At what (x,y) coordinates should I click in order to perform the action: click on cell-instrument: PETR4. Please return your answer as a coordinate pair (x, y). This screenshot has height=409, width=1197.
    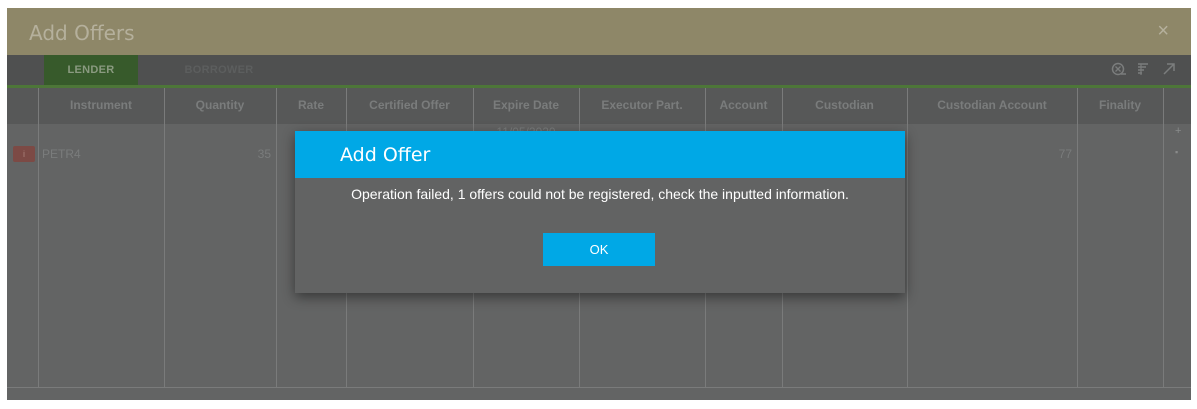
    Looking at the image, I should click on (61, 154).